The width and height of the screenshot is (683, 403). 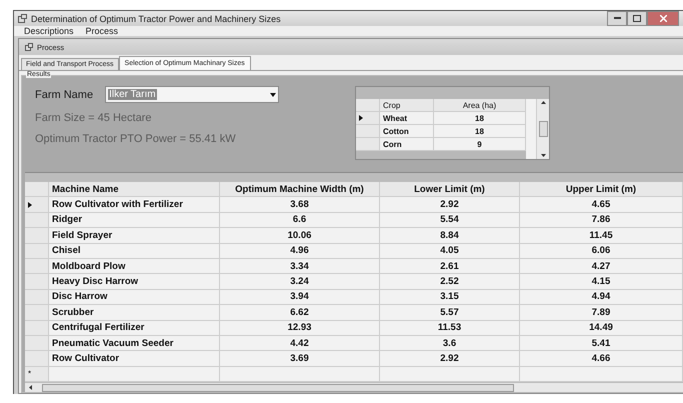 I want to click on table-cell: 3.24, so click(x=300, y=282).